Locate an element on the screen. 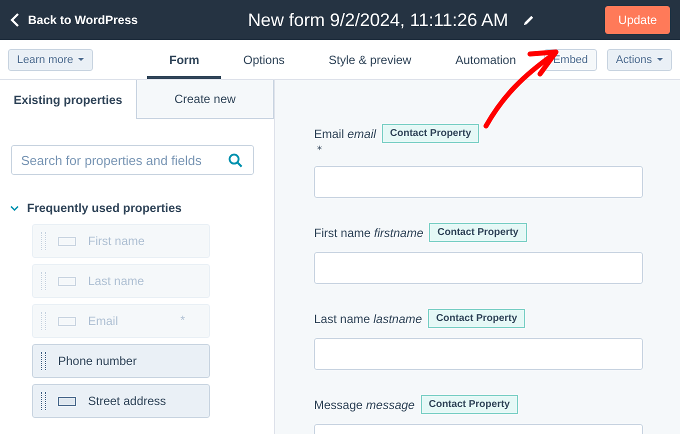  search-icon is located at coordinates (235, 160).